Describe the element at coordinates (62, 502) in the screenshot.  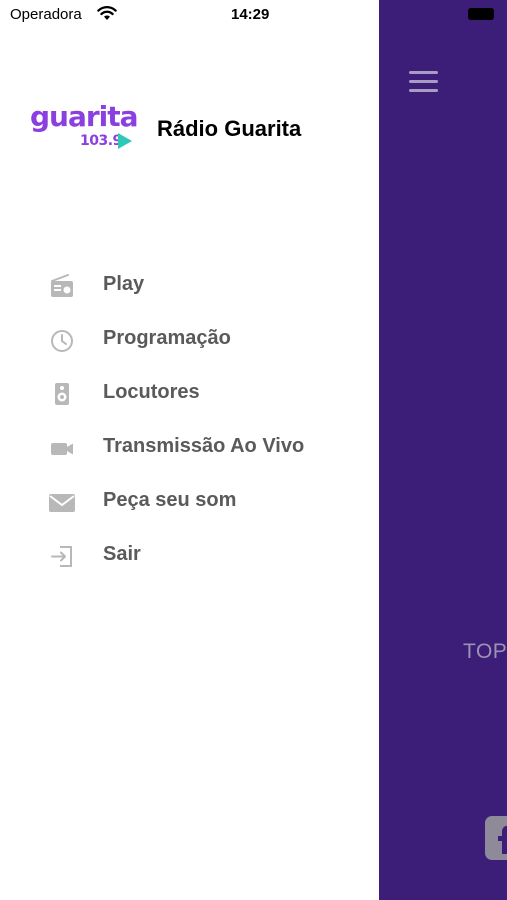
I see `envelope-icon` at that location.